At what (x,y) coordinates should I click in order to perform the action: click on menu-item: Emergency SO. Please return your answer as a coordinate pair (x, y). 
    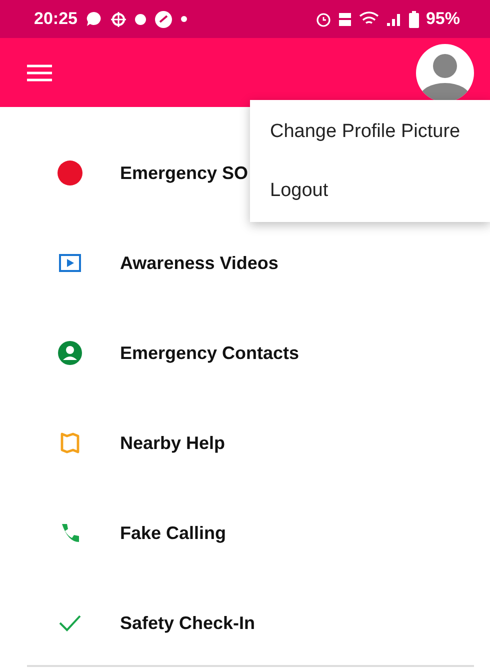
    Looking at the image, I should click on (184, 173).